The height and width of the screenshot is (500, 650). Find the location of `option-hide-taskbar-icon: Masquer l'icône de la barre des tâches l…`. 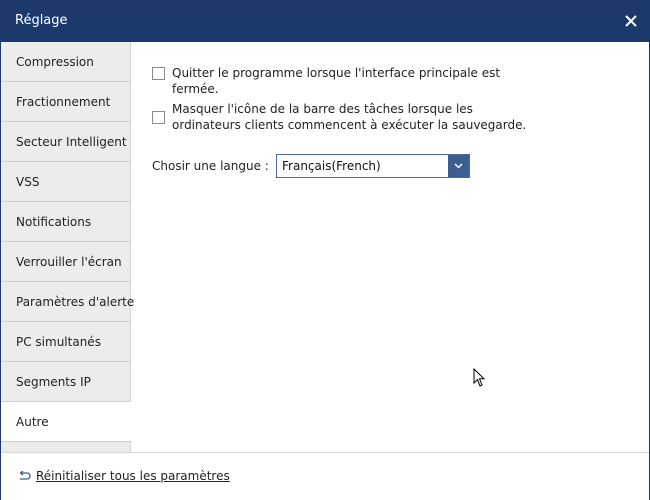

option-hide-taskbar-icon: Masquer l'icône de la barre des tâches l… is located at coordinates (342, 117).